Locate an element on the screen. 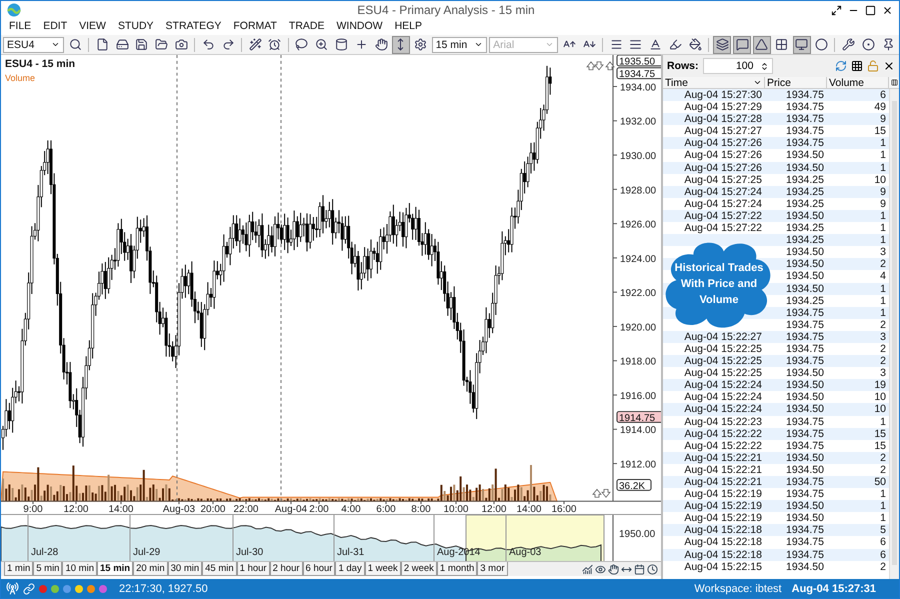 This screenshot has width=900, height=599. price-tick-label: 1922.00 is located at coordinates (638, 294).